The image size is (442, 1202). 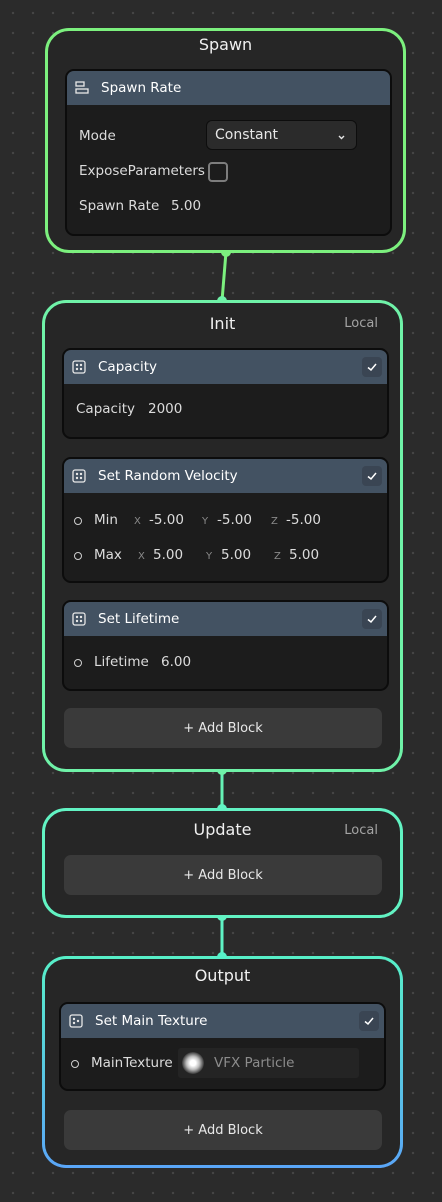 I want to click on min-z-axis-label: Z, so click(x=274, y=521).